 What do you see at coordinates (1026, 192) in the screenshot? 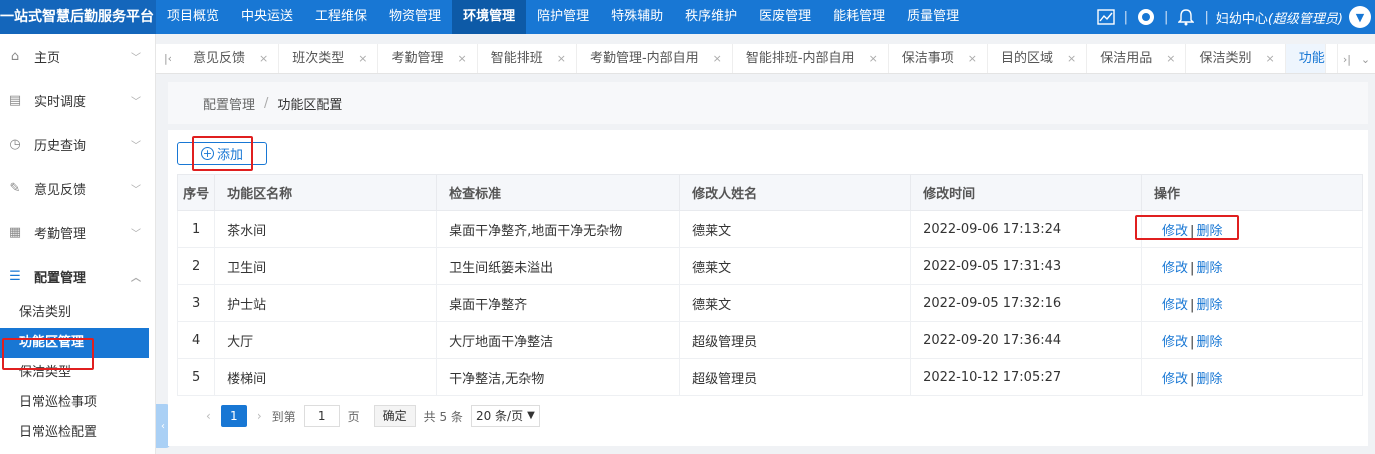
I see `column-header: 修改时间` at bounding box center [1026, 192].